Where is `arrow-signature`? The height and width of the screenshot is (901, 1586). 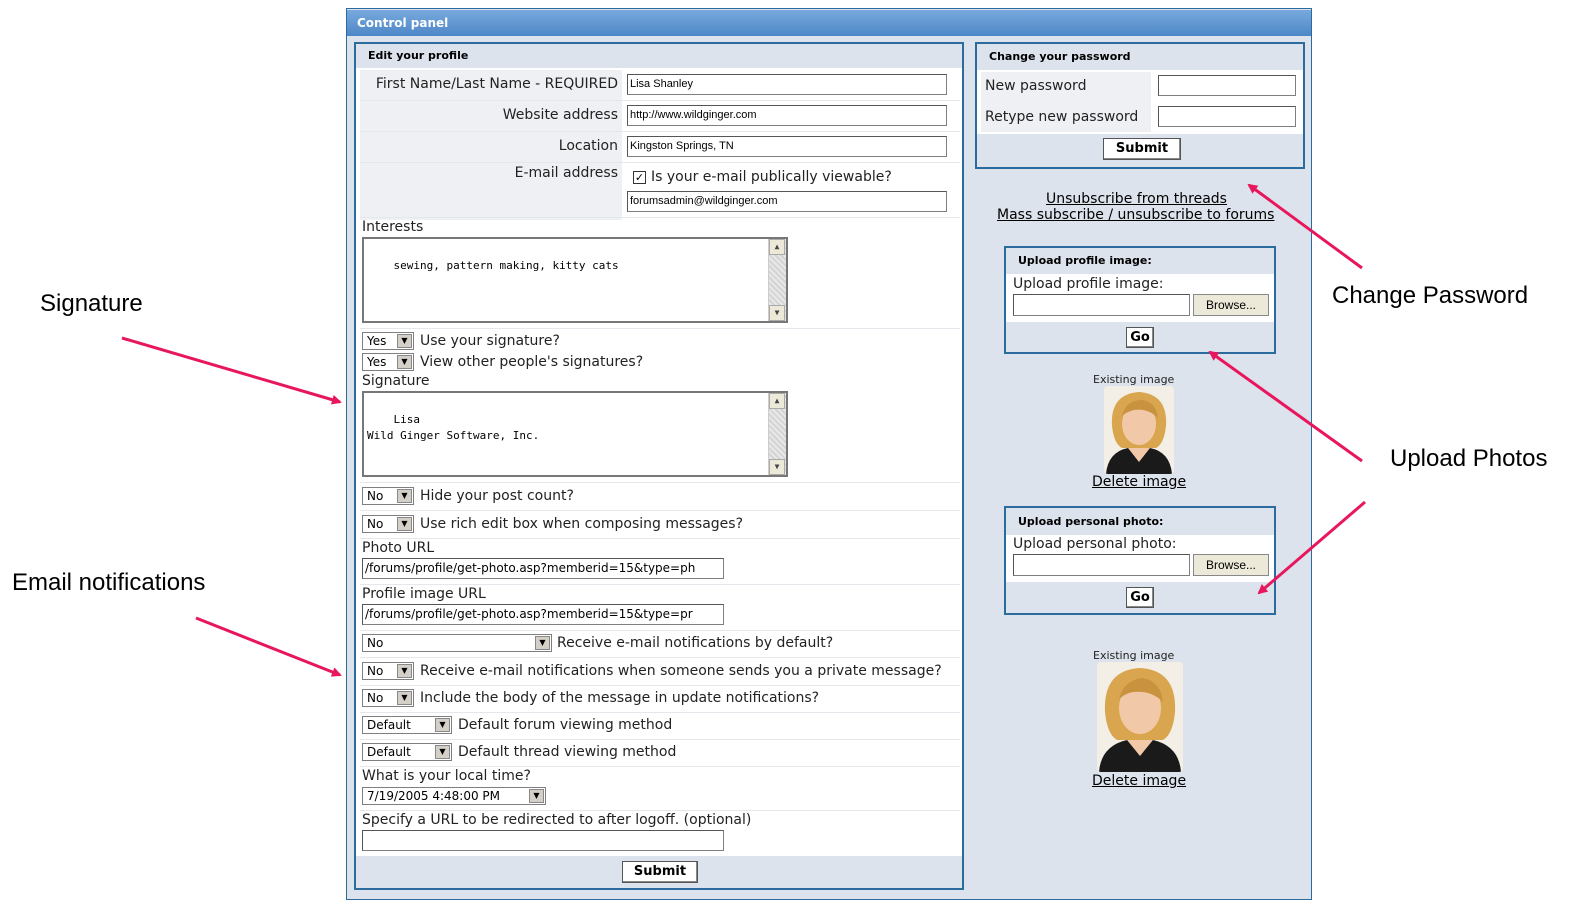
arrow-signature is located at coordinates (231, 370).